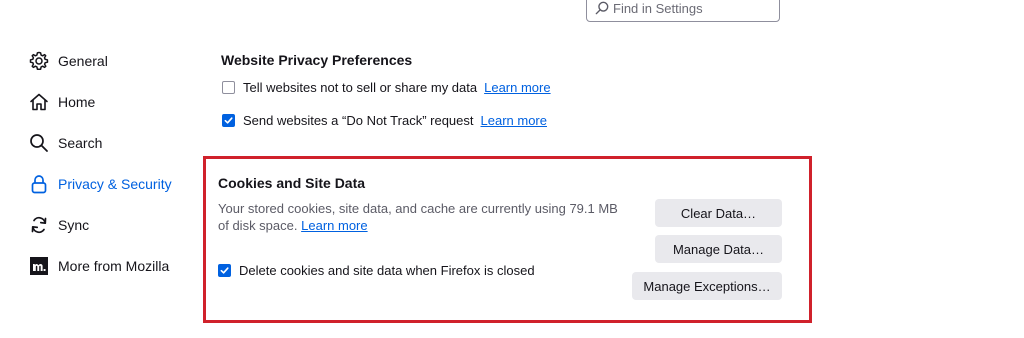 The image size is (1024, 338). Describe the element at coordinates (693, 8) in the screenshot. I see `search-input` at that location.